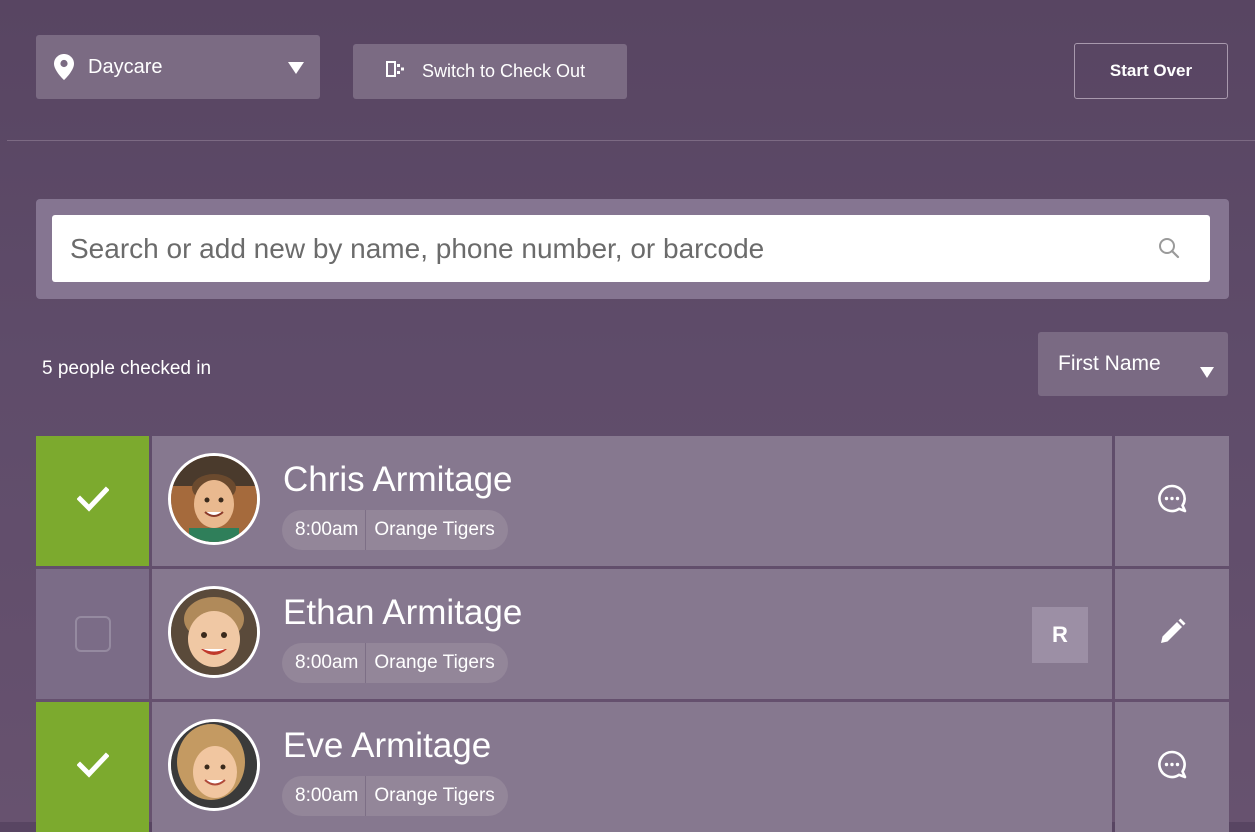 This screenshot has height=832, width=1255. I want to click on person-name: Ethan Armitage, so click(403, 612).